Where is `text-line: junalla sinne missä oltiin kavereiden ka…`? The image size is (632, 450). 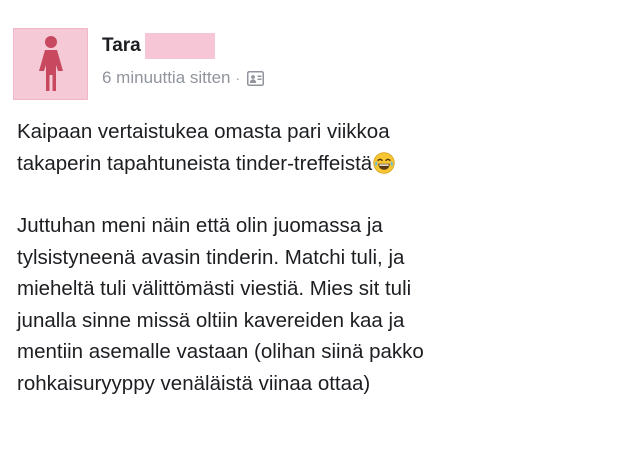 text-line: junalla sinne missä oltiin kavereiden ka… is located at coordinates (211, 320).